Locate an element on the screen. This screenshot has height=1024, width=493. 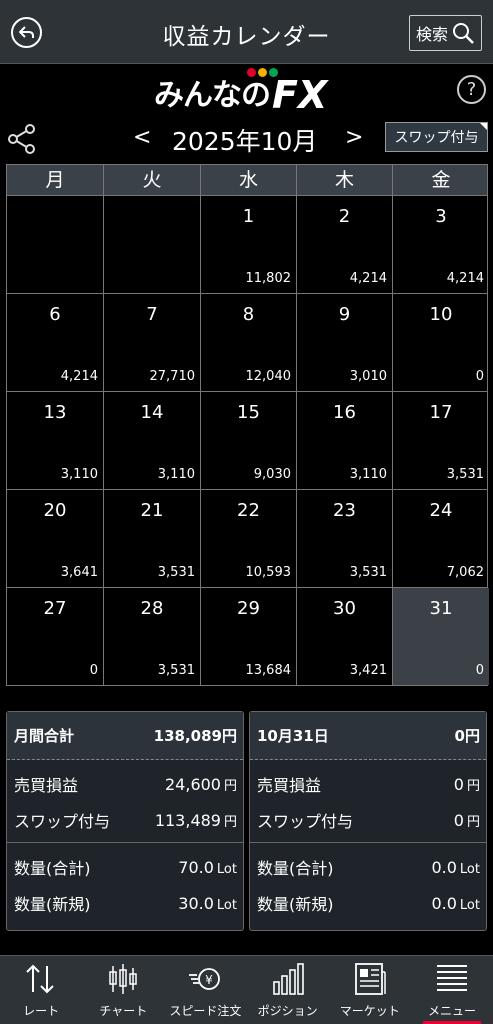
calendar-day-number: 20 is located at coordinates (55, 510).